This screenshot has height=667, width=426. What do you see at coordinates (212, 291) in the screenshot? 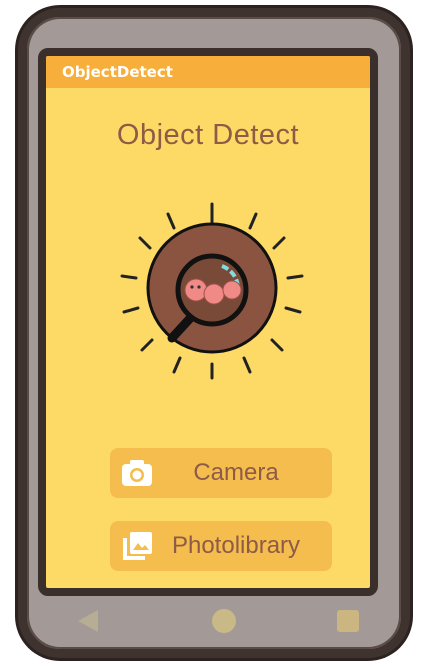
I see `magnifier-logo-icon` at bounding box center [212, 291].